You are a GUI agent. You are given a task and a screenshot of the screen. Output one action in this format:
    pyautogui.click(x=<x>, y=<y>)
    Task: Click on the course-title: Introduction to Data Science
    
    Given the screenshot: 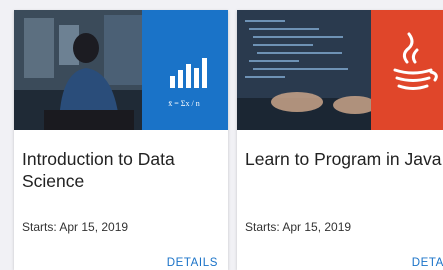 What is the action you would take?
    pyautogui.click(x=121, y=170)
    